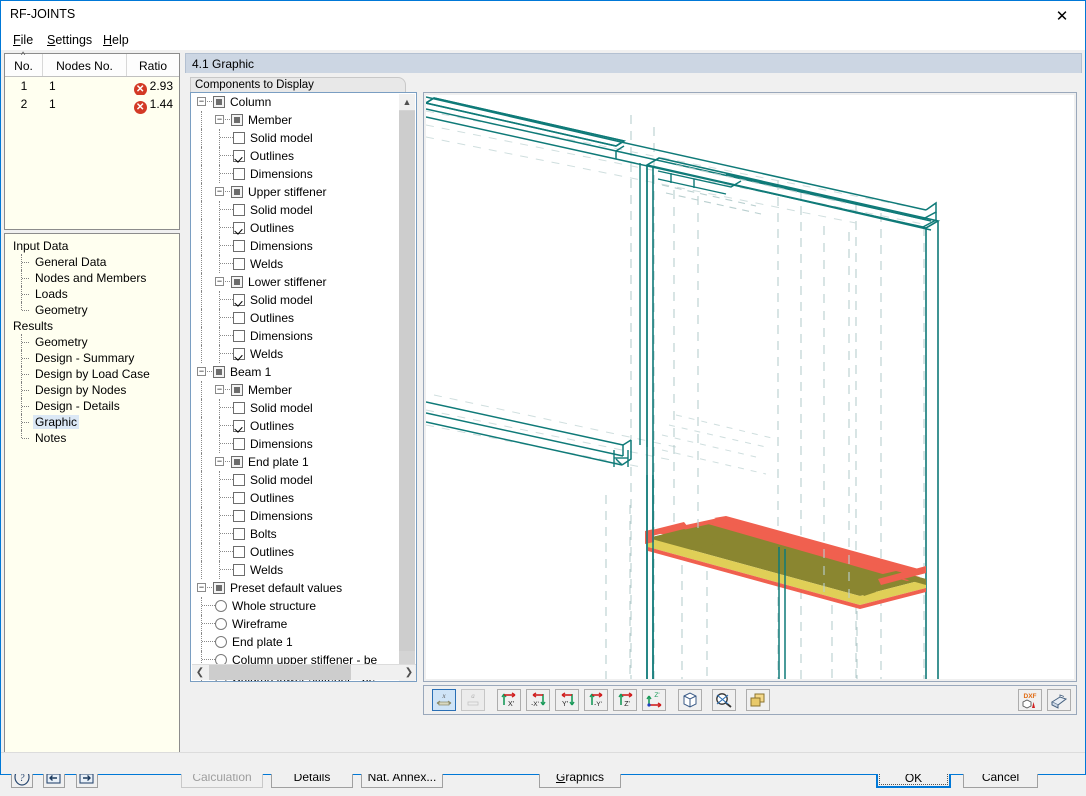  Describe the element at coordinates (625, 700) in the screenshot. I see `view-z-axis-button: Z'` at that location.